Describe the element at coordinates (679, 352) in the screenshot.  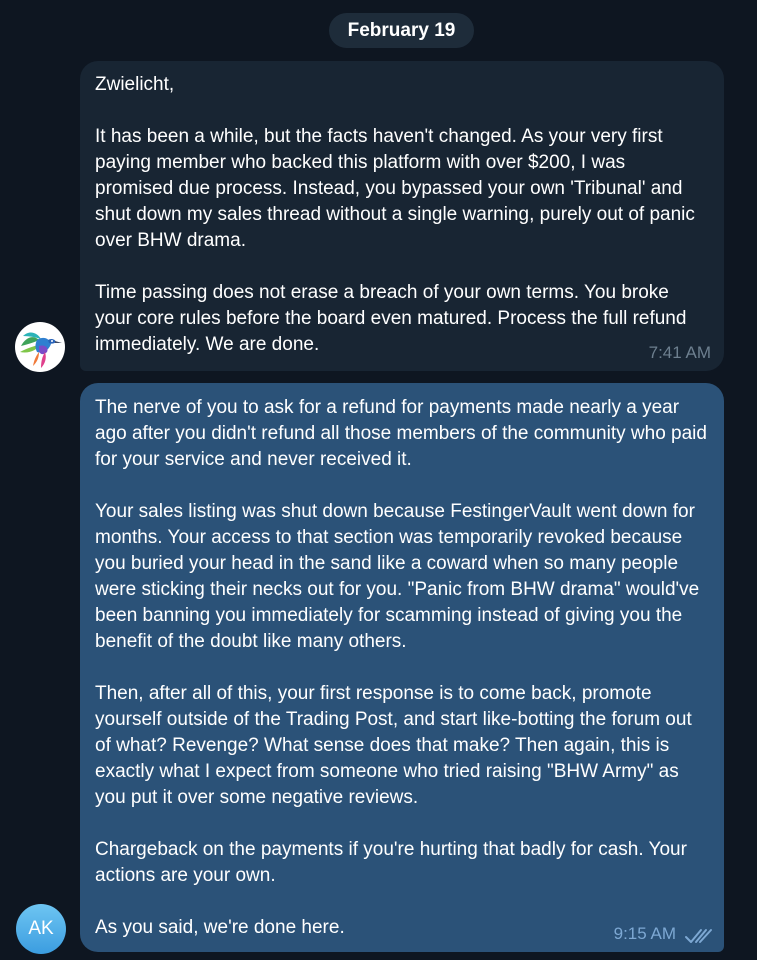
I see `message-timestamp: 7:41 AM` at that location.